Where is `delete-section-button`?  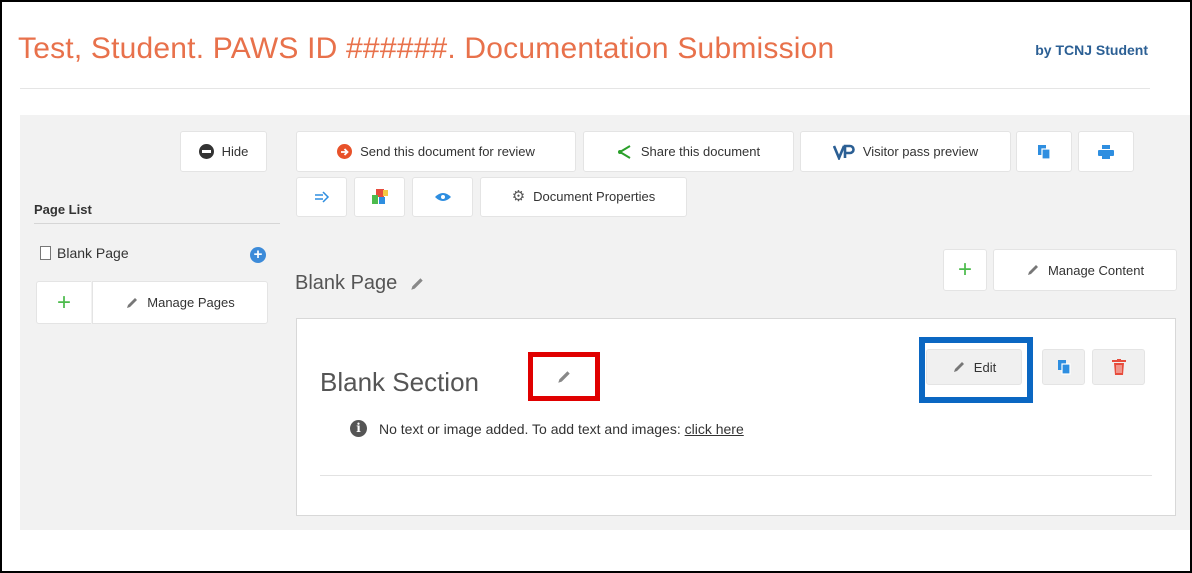
delete-section-button is located at coordinates (1118, 367).